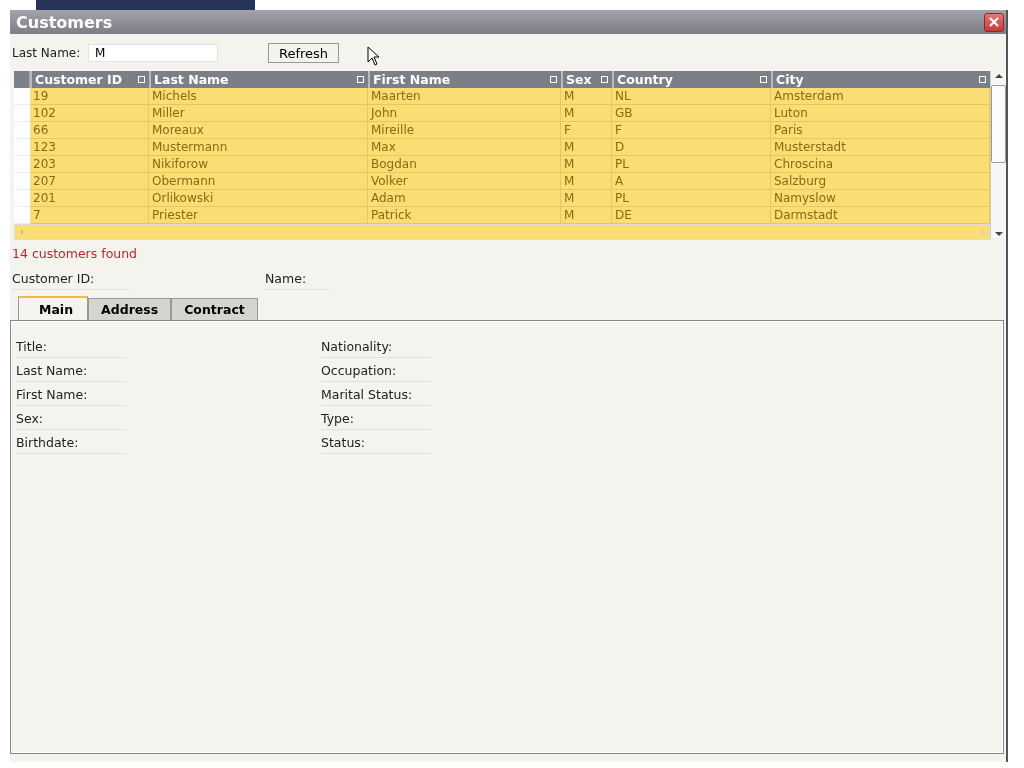  What do you see at coordinates (376, 348) in the screenshot?
I see `field-label: Nationality:` at bounding box center [376, 348].